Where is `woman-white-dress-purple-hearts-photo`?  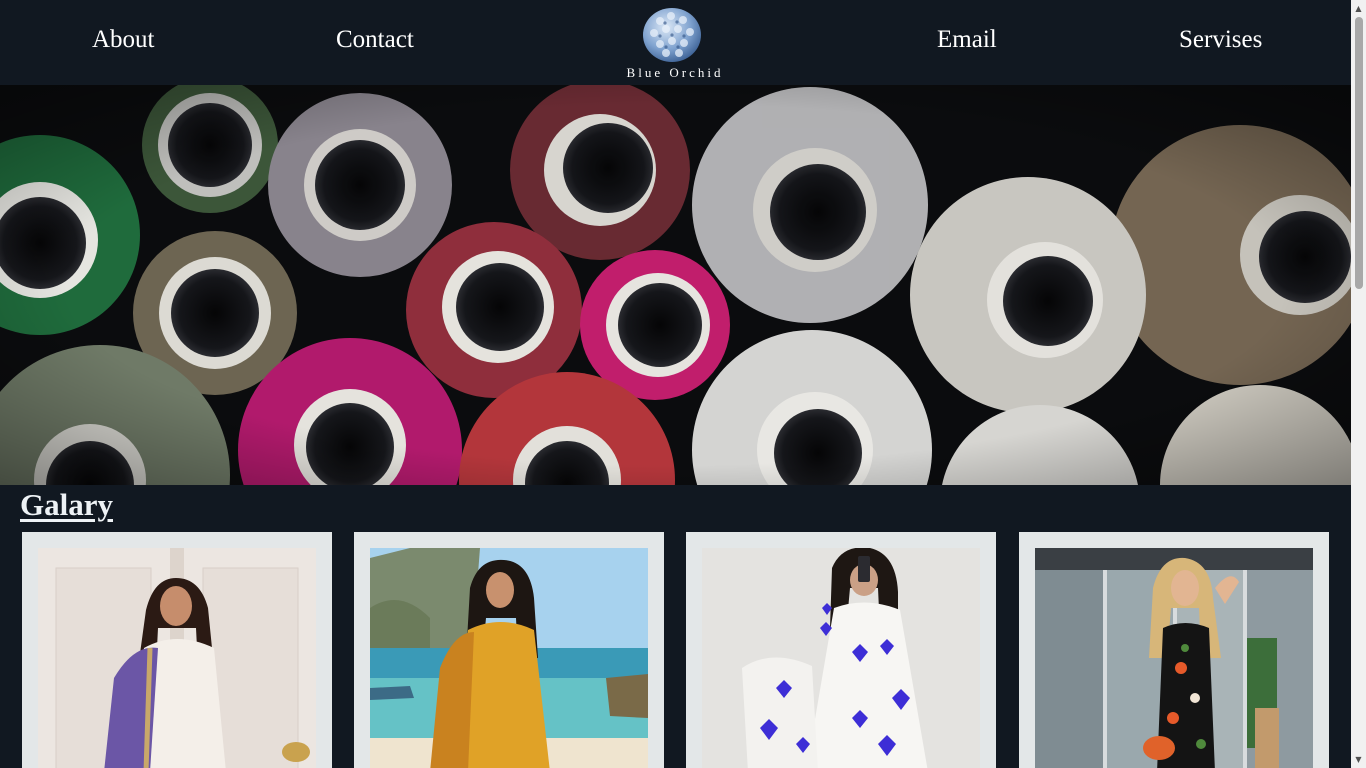 woman-white-dress-purple-hearts-photo is located at coordinates (841, 658).